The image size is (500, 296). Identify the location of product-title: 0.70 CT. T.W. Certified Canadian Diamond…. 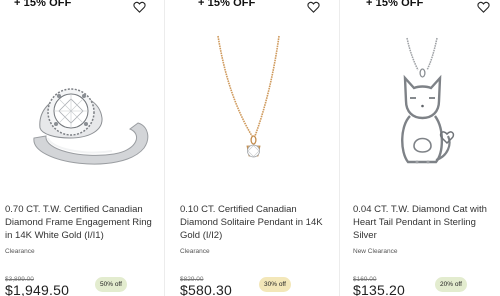
(80, 222).